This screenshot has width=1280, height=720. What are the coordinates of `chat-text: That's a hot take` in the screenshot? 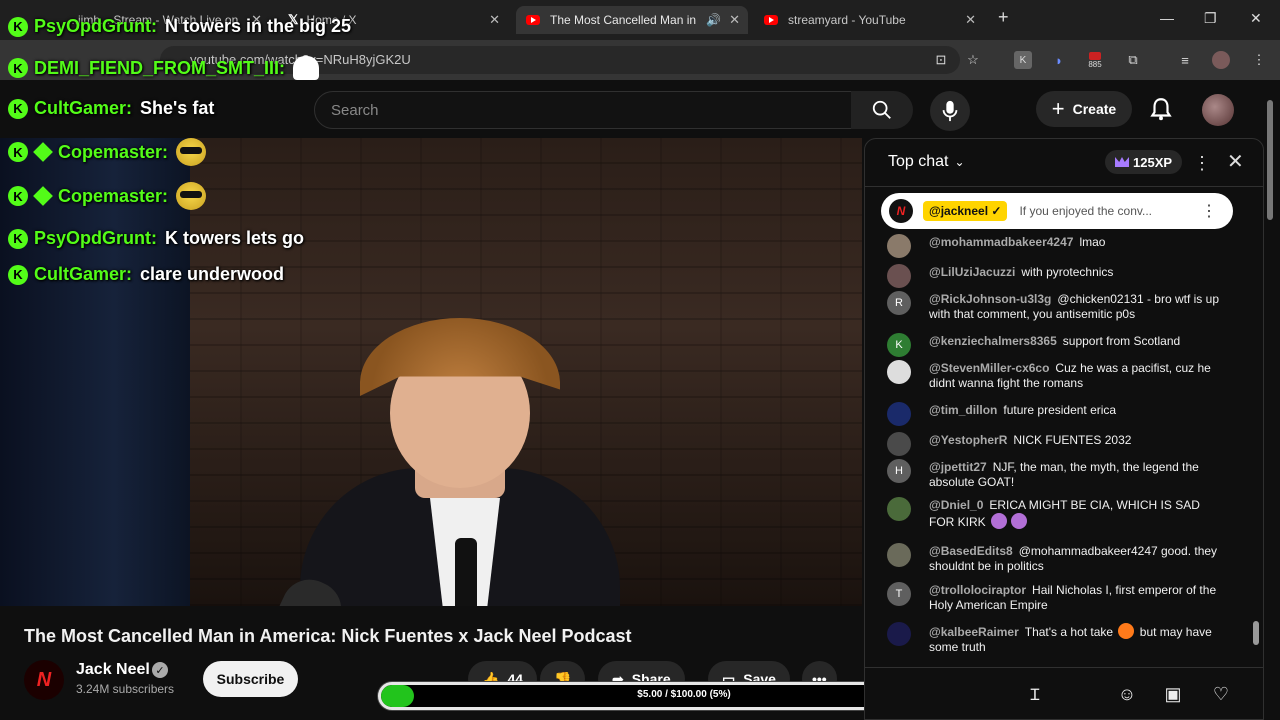 It's located at (1069, 632).